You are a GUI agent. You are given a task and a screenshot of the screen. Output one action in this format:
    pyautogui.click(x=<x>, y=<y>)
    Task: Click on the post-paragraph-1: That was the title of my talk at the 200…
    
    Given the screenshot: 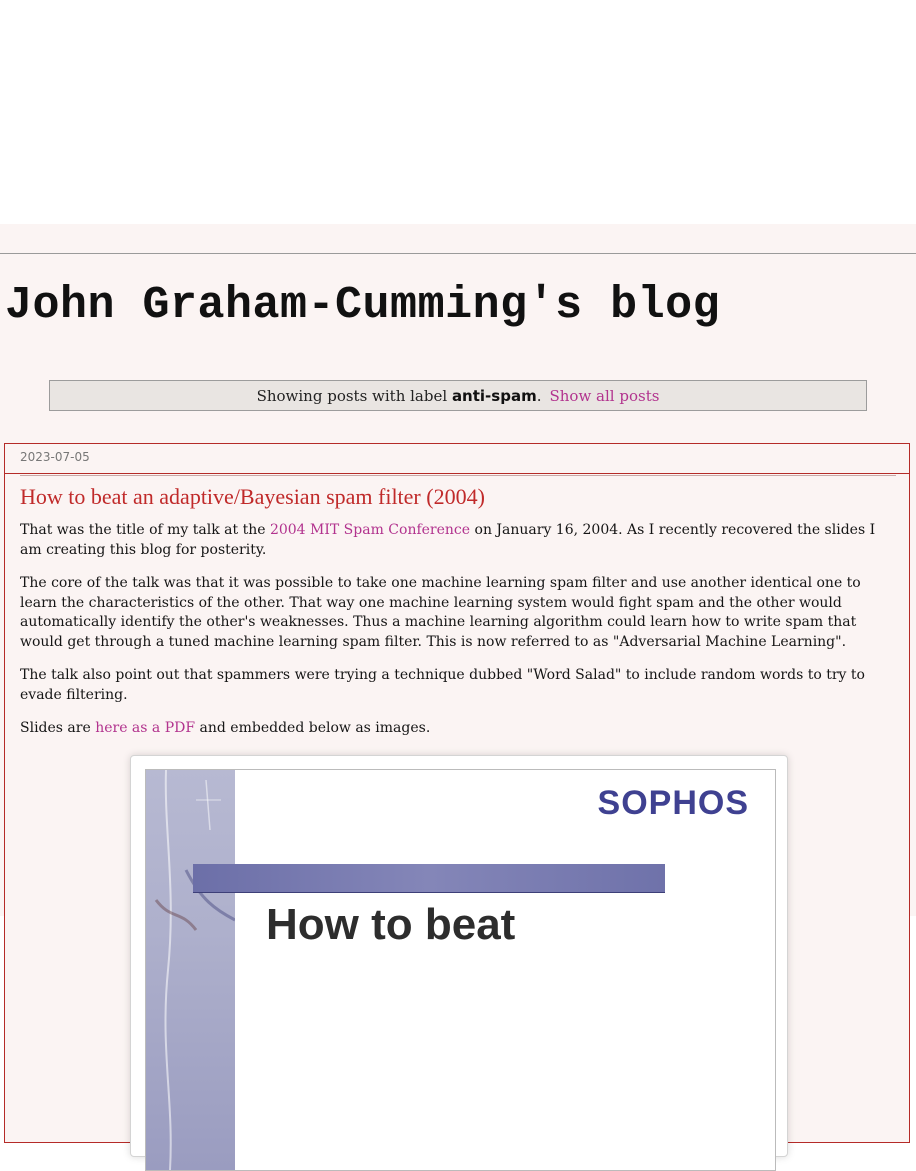 What is the action you would take?
    pyautogui.click(x=460, y=540)
    